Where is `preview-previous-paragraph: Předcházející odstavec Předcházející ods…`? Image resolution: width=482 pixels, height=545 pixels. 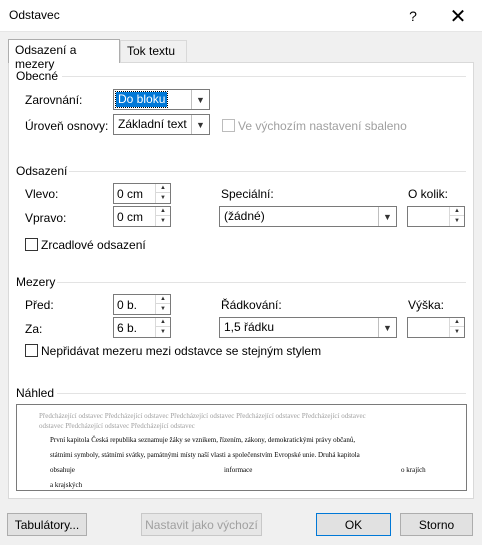 preview-previous-paragraph: Předcházející odstavec Předcházející ods… is located at coordinates (202, 416).